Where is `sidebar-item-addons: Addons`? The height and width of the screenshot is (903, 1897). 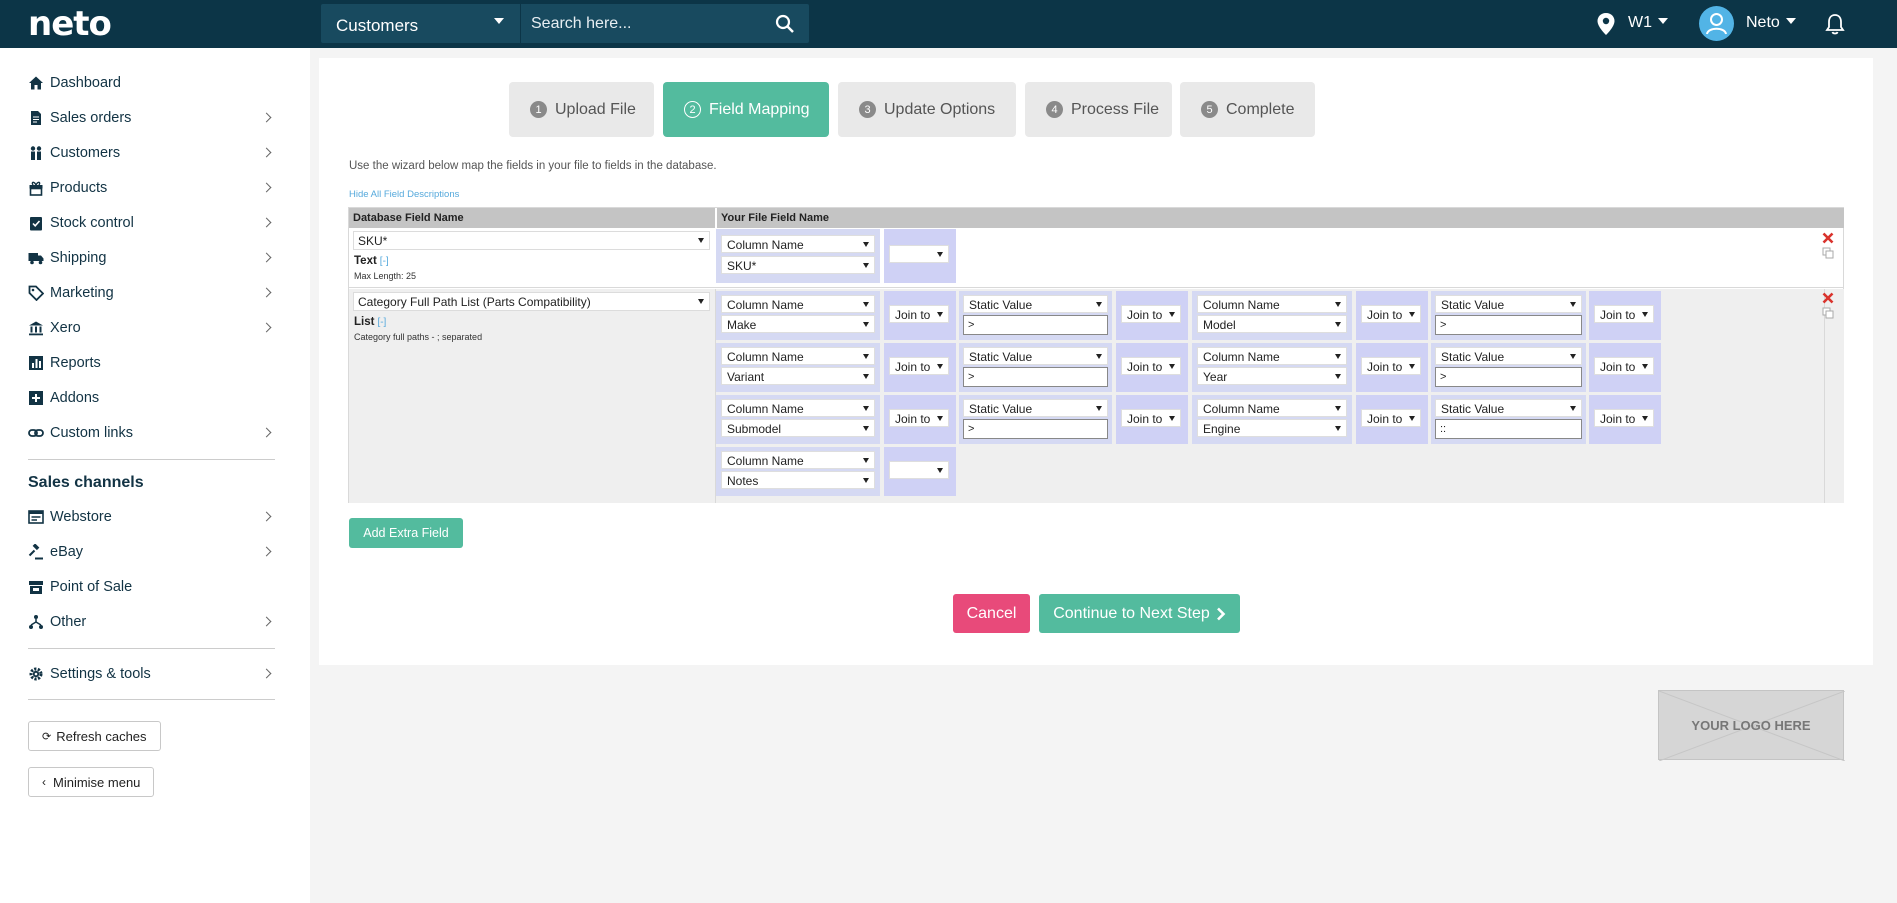 sidebar-item-addons: Addons is located at coordinates (151, 398).